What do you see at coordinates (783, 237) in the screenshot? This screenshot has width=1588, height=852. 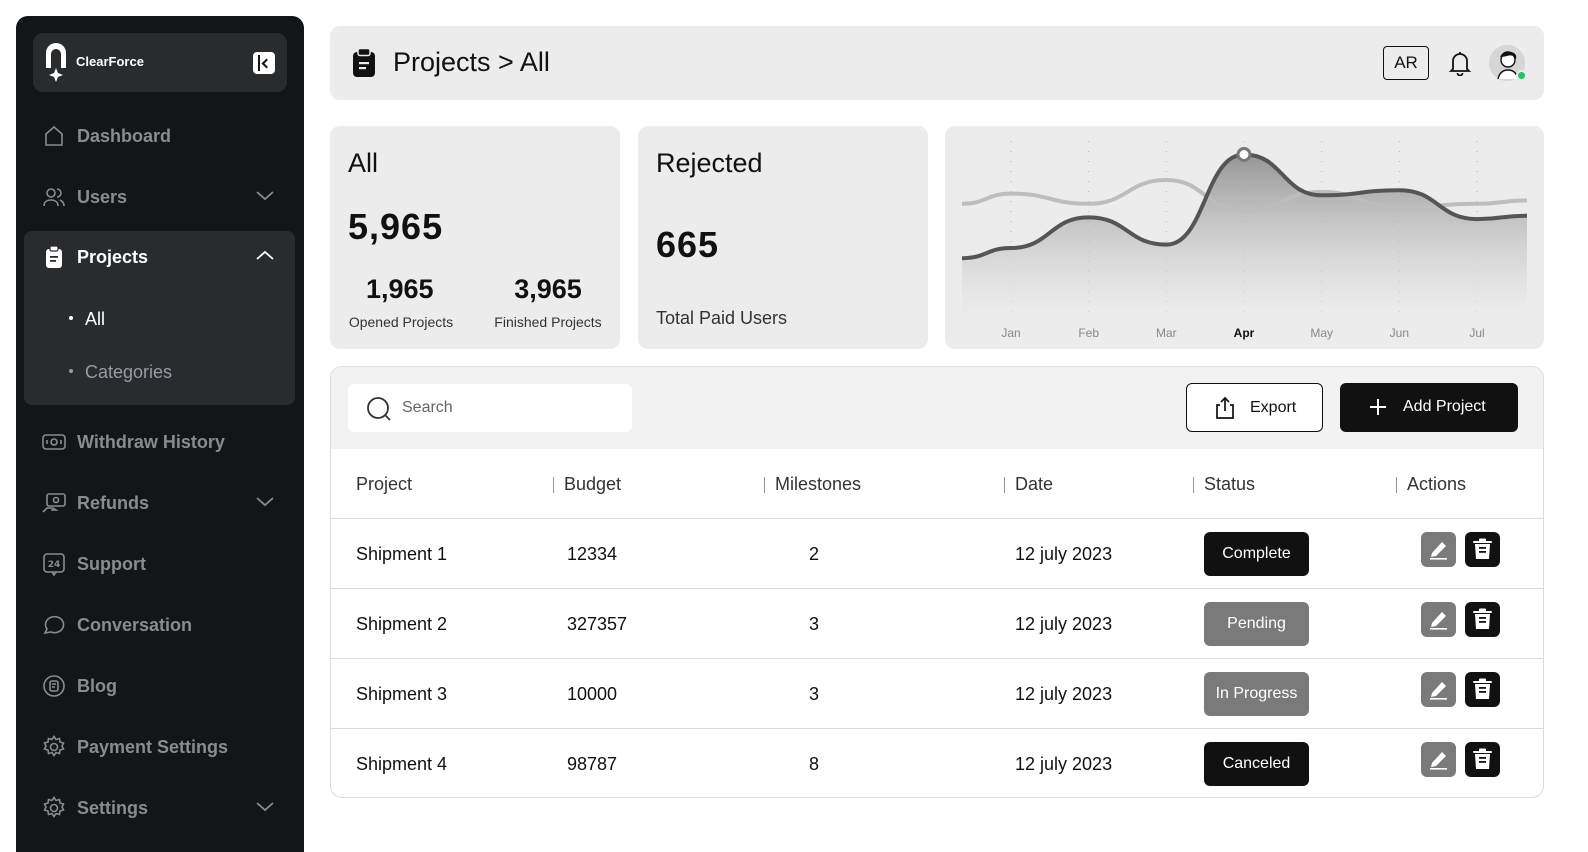 I see `stats-card-rejected: Rejected 665 Total Paid Users` at bounding box center [783, 237].